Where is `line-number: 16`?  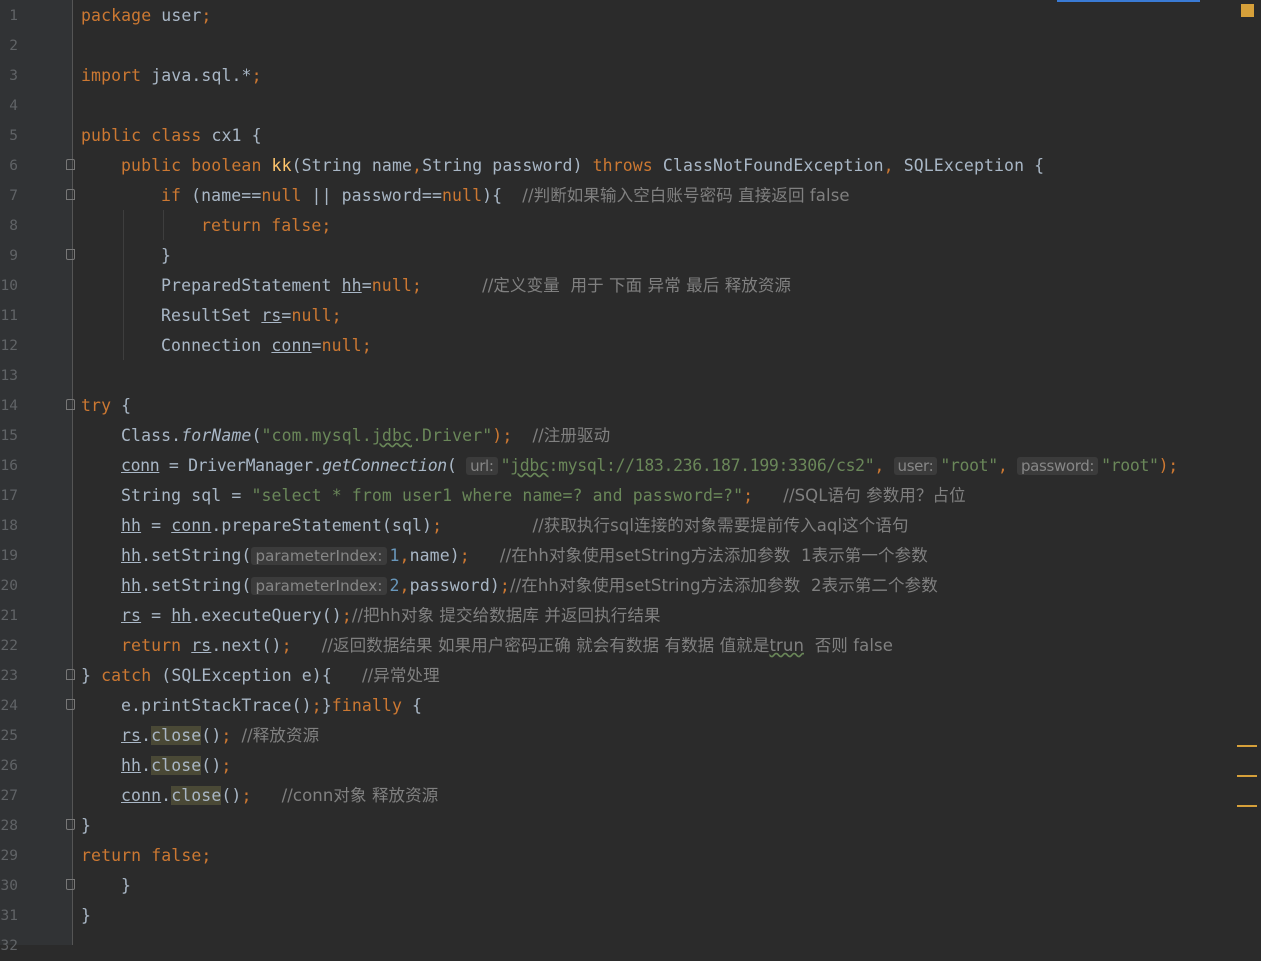
line-number: 16 is located at coordinates (9, 466).